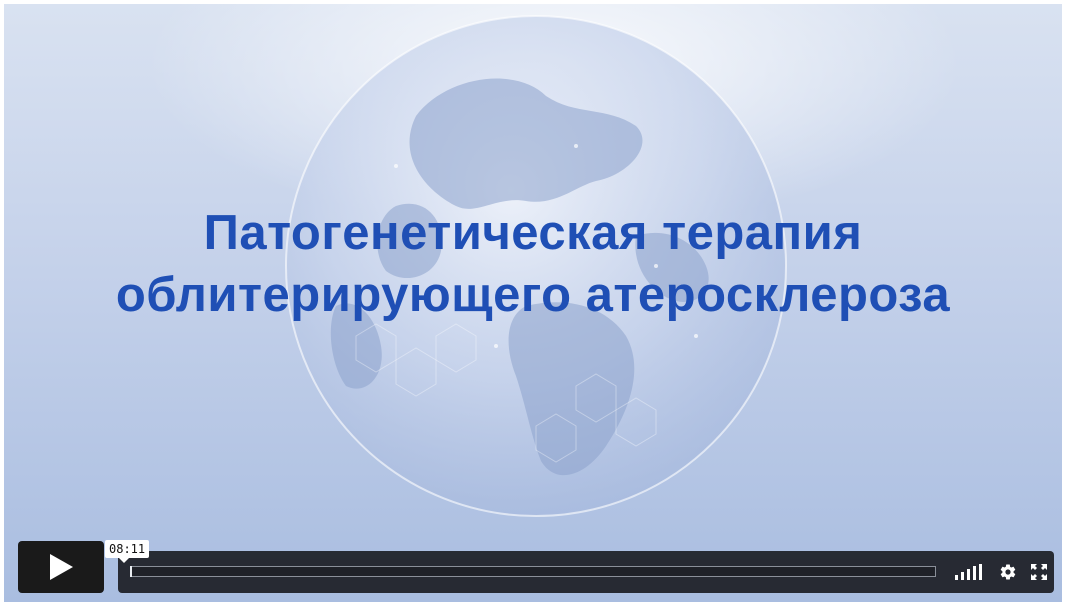  What do you see at coordinates (533, 295) in the screenshot?
I see `video-title-line-2: облитерирующего атеросклероза` at bounding box center [533, 295].